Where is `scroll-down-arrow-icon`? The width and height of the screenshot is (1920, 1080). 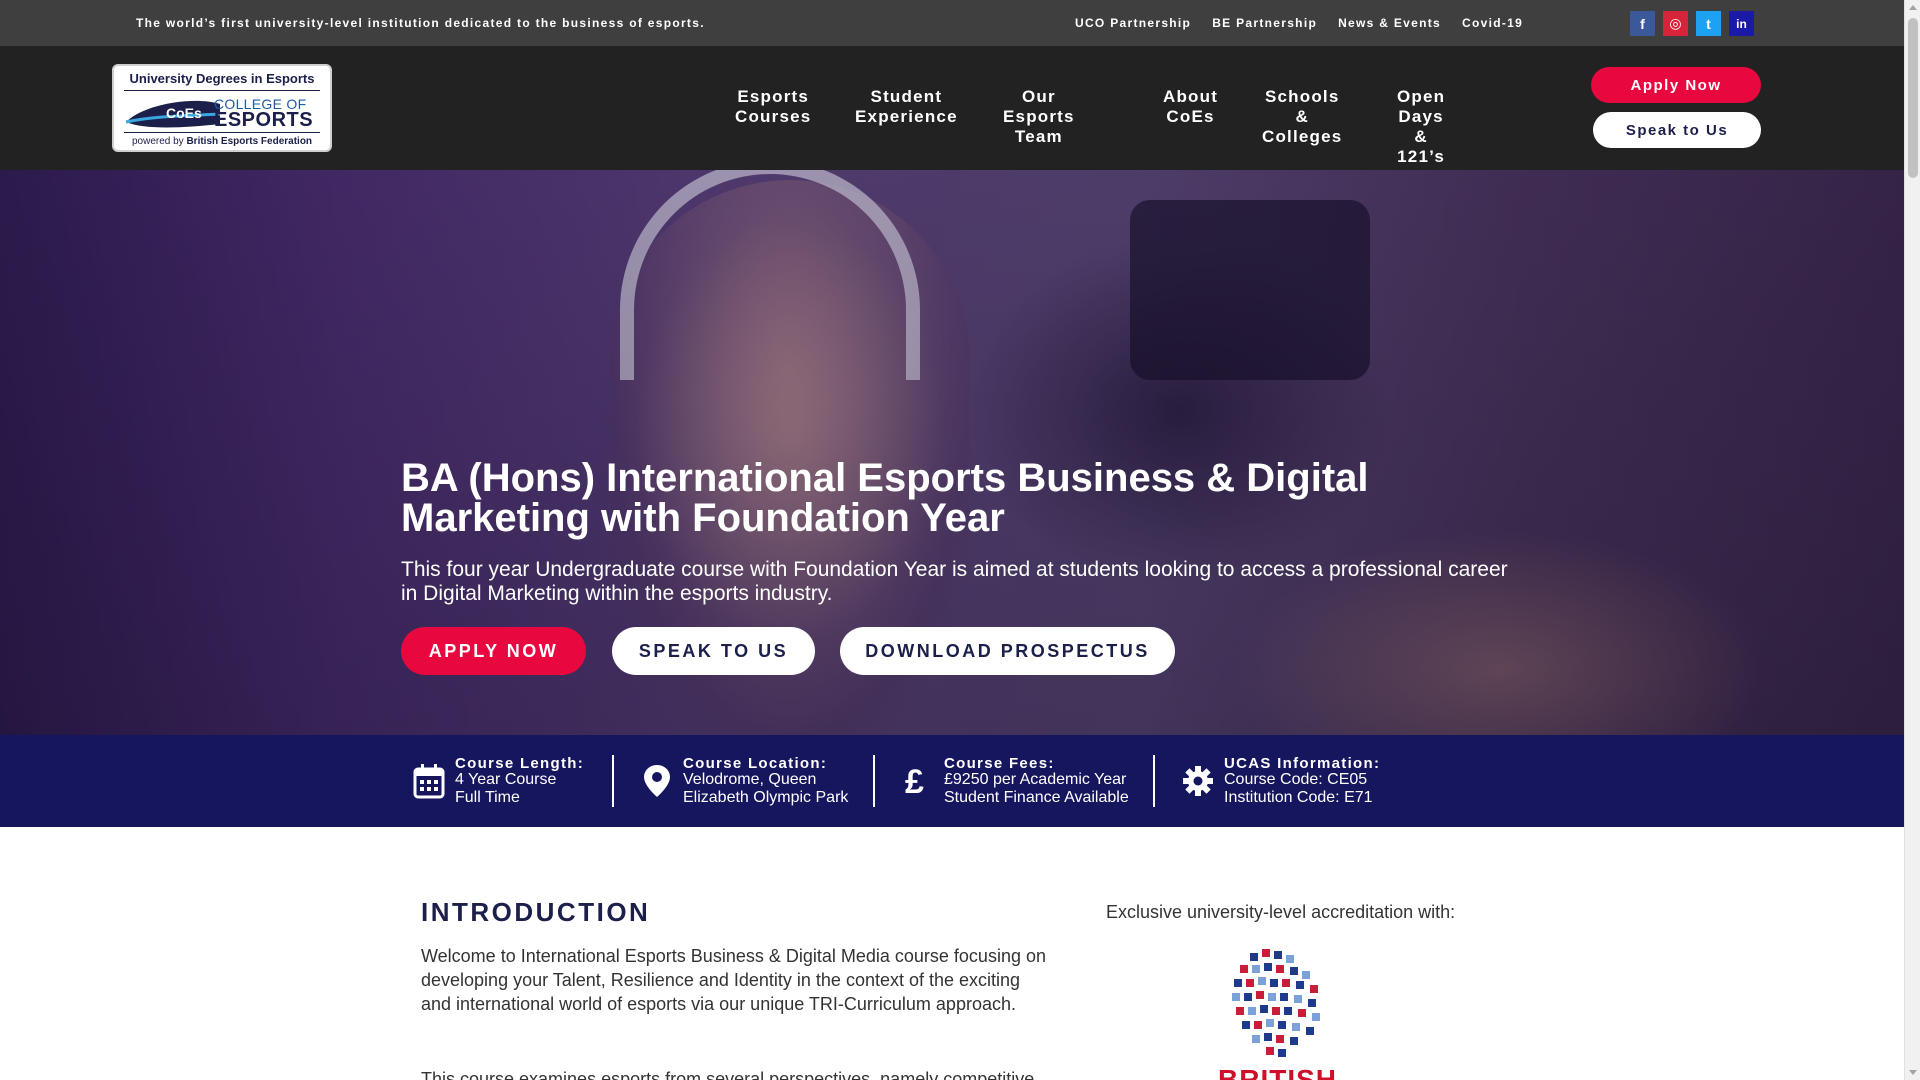 scroll-down-arrow-icon is located at coordinates (1913, 1072).